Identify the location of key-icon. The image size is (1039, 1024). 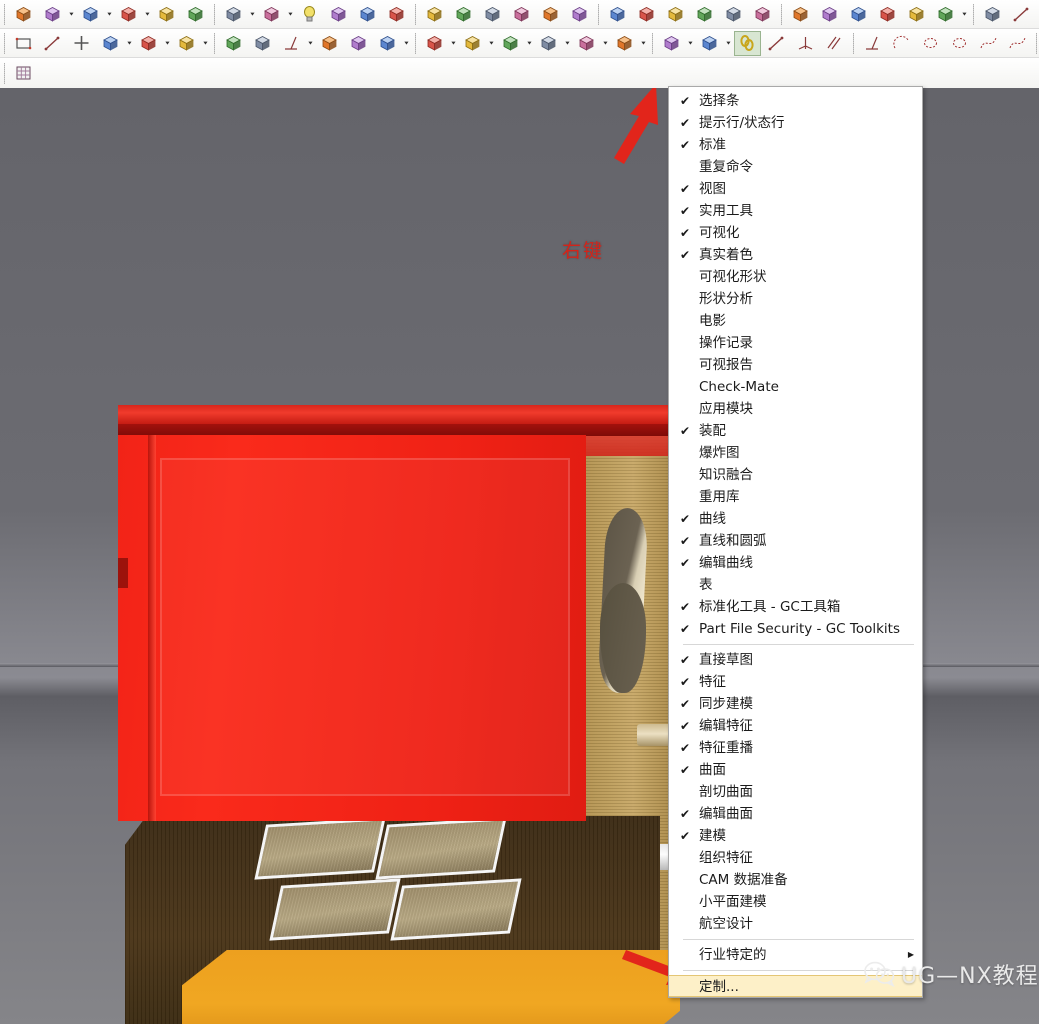
(800, 14).